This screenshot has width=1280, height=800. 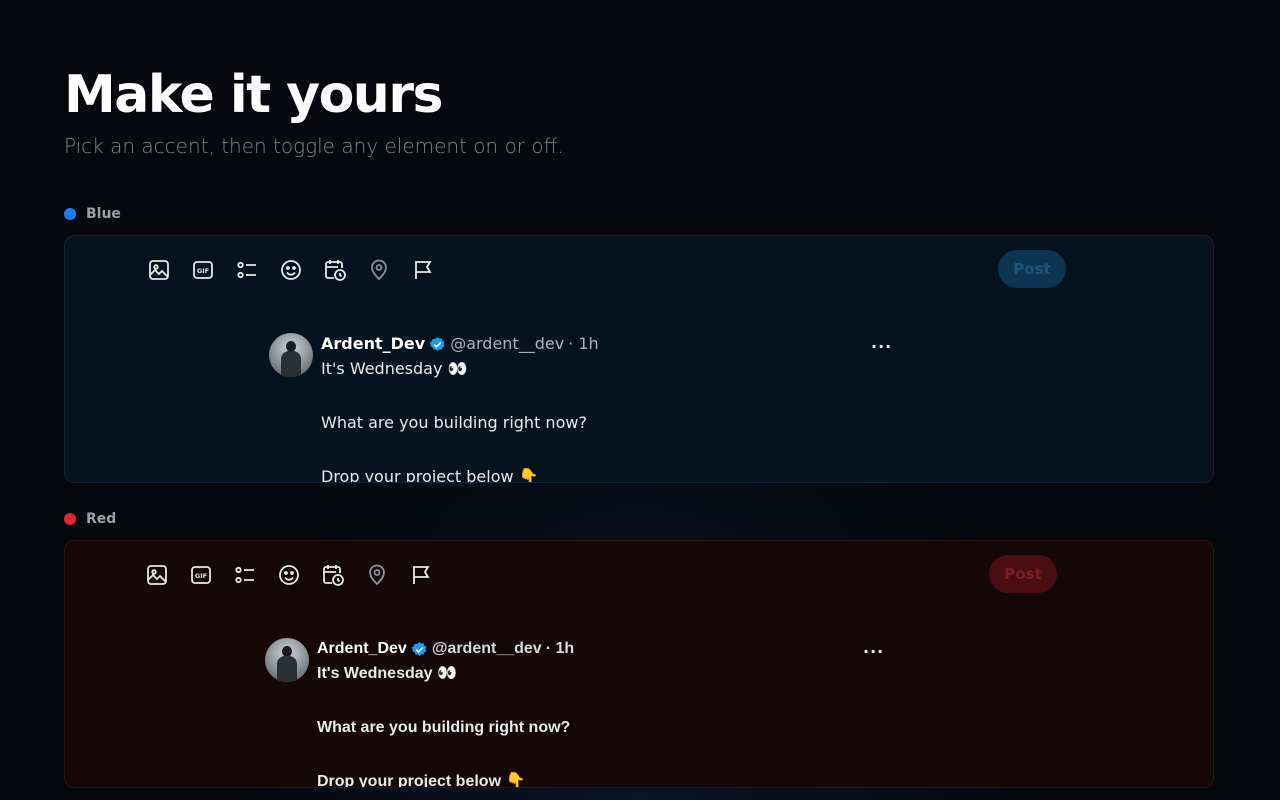 I want to click on accent-name: Red, so click(x=101, y=519).